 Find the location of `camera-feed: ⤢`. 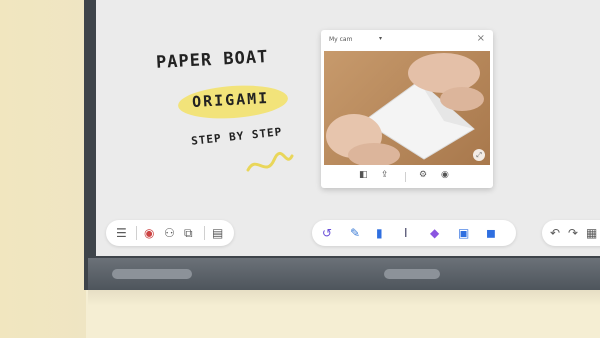

camera-feed: ⤢ is located at coordinates (407, 108).